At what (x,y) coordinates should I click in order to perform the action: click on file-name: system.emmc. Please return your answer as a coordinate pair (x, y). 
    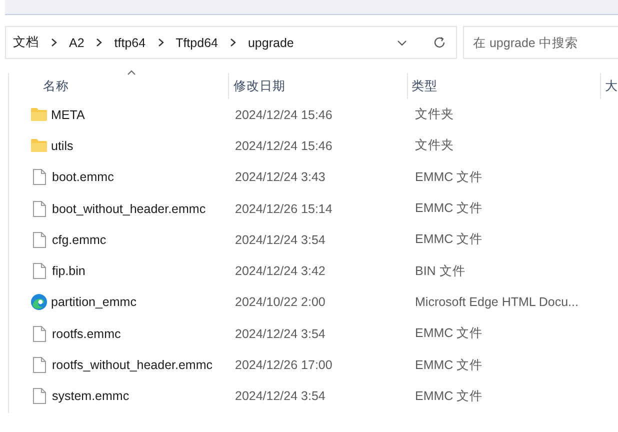
    Looking at the image, I should click on (91, 396).